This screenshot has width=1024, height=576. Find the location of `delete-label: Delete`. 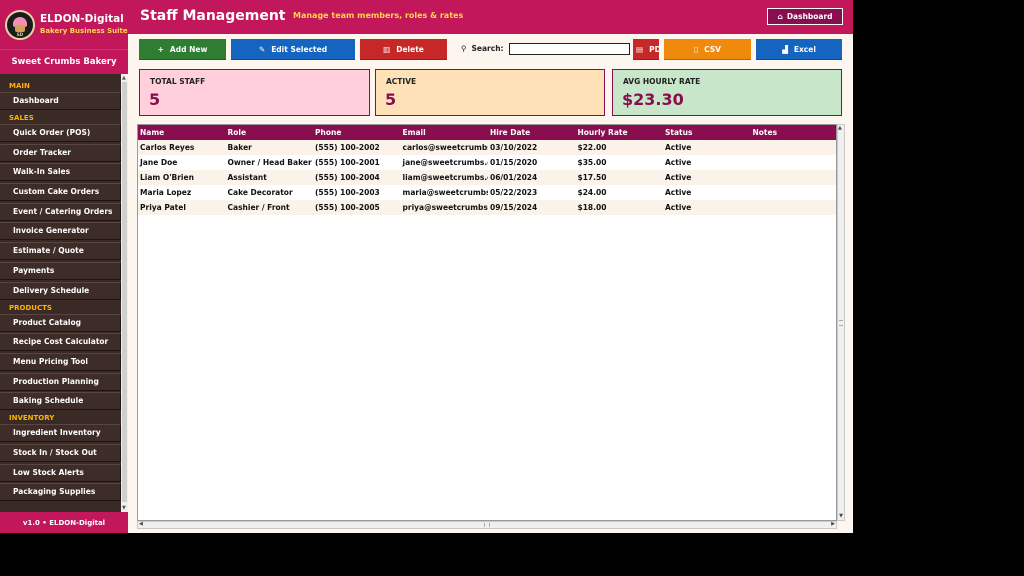

delete-label: Delete is located at coordinates (410, 49).